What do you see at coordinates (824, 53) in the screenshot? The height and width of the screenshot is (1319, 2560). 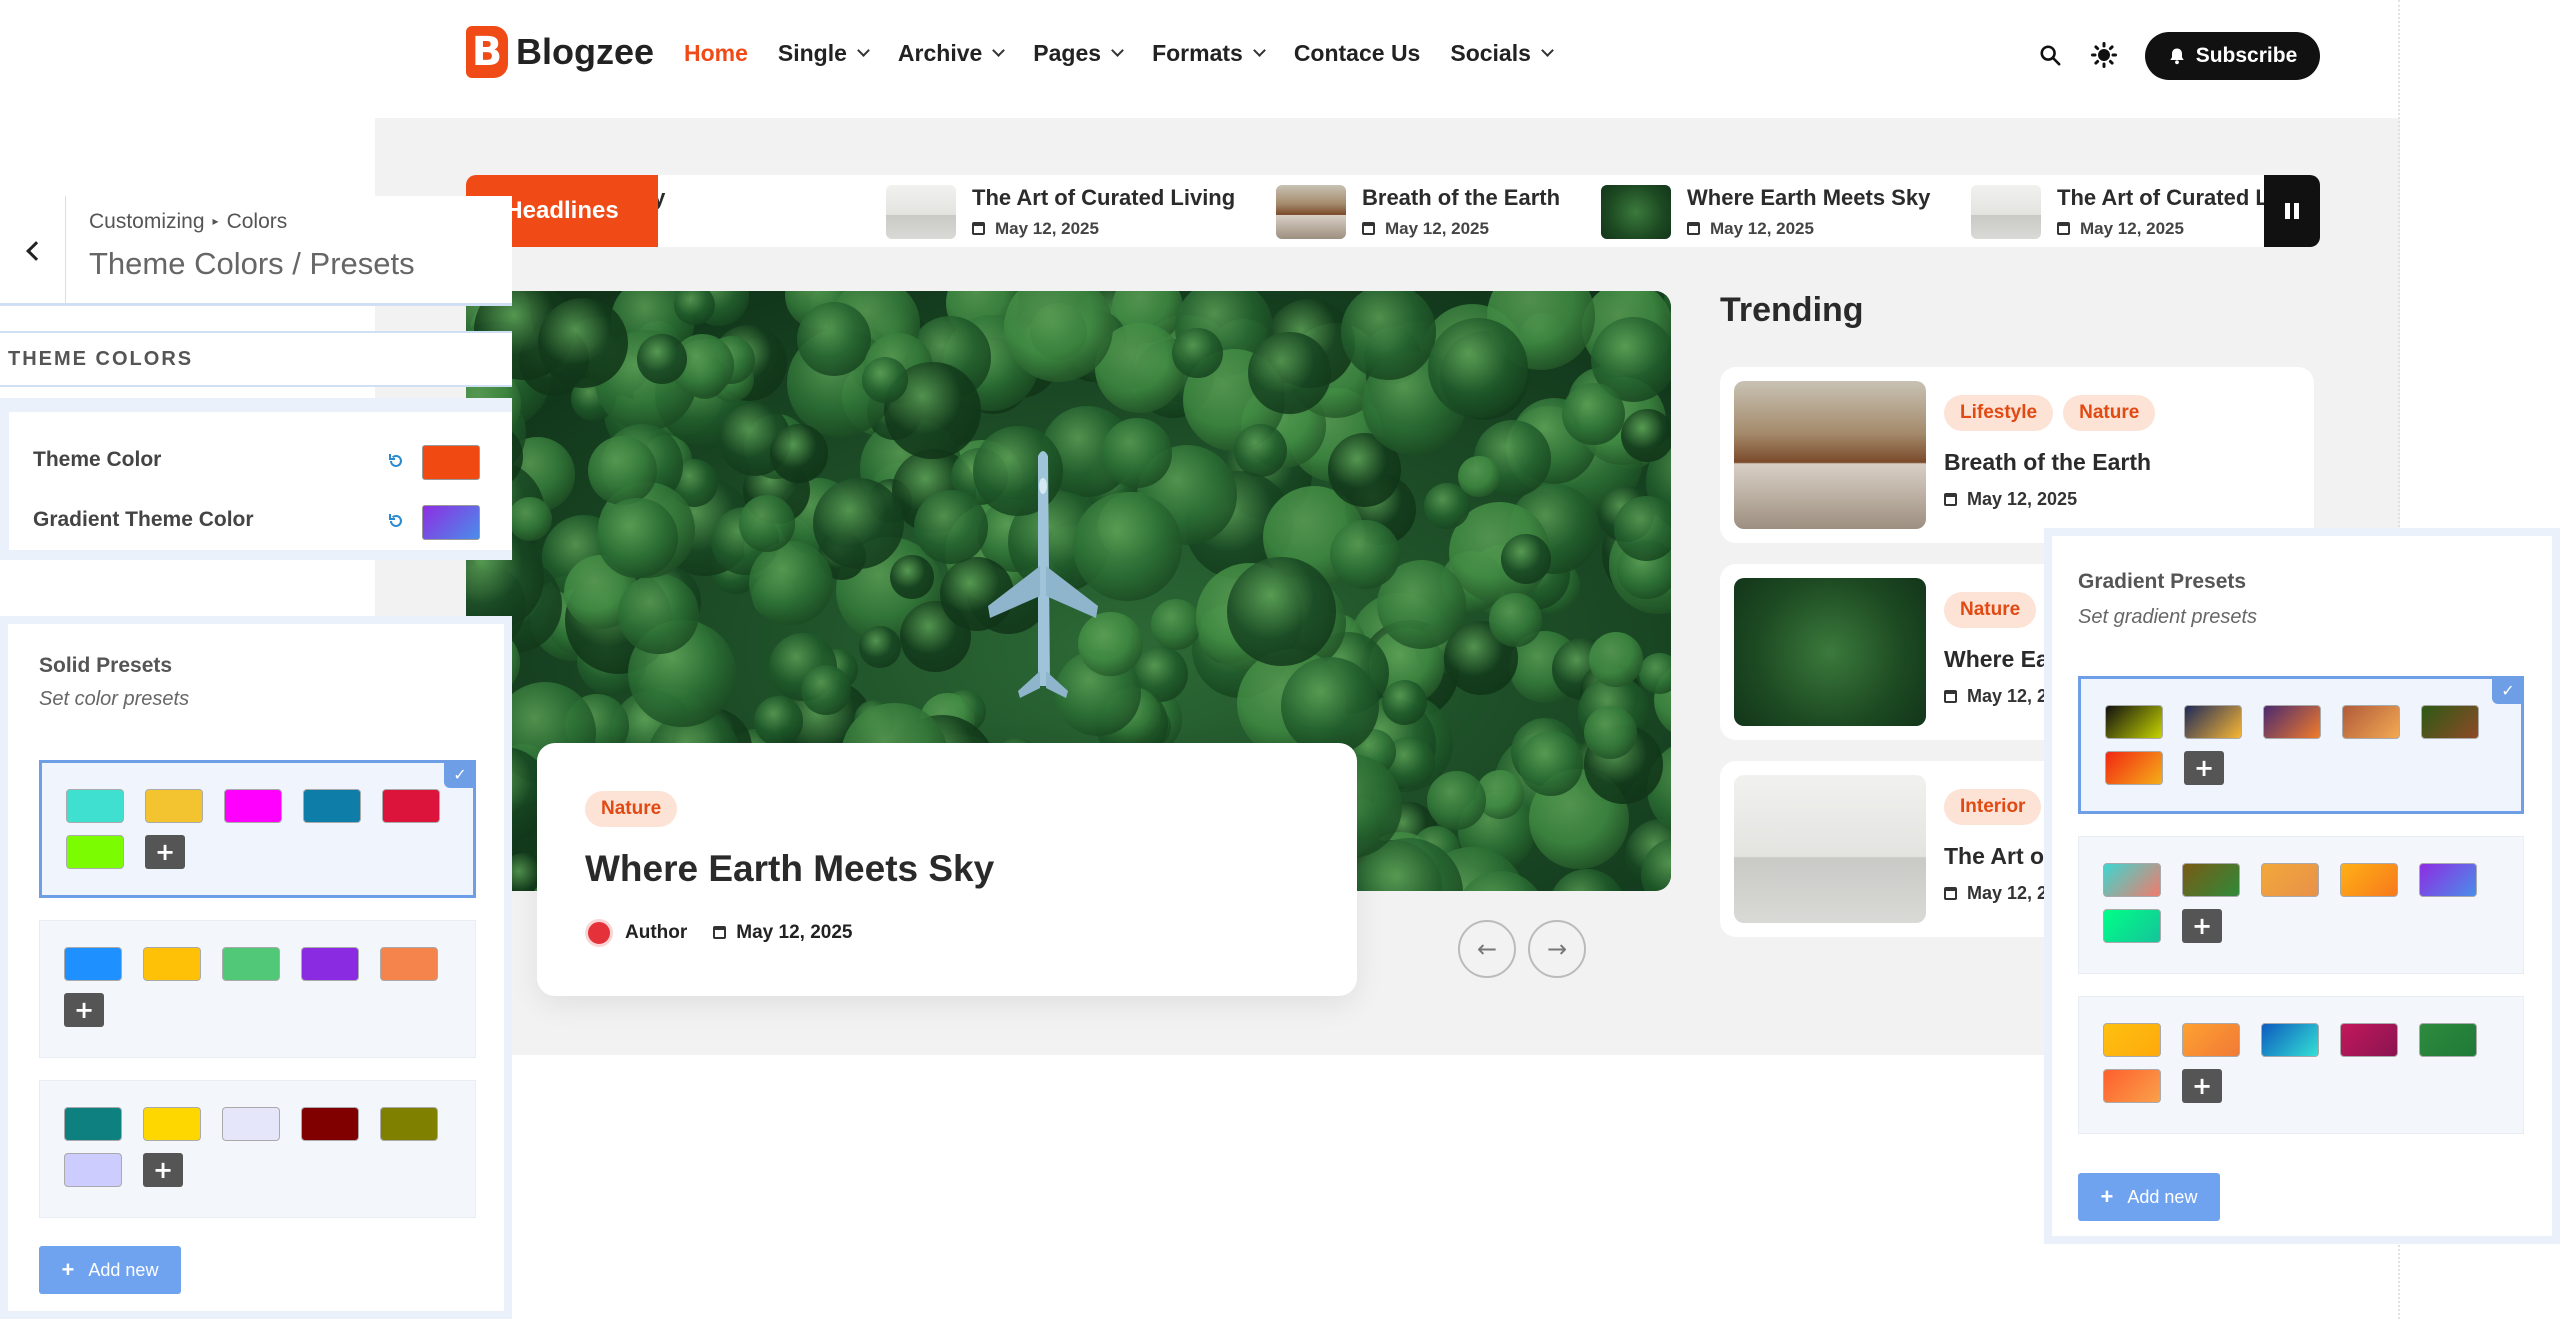 I see `nav-item-single: Single` at bounding box center [824, 53].